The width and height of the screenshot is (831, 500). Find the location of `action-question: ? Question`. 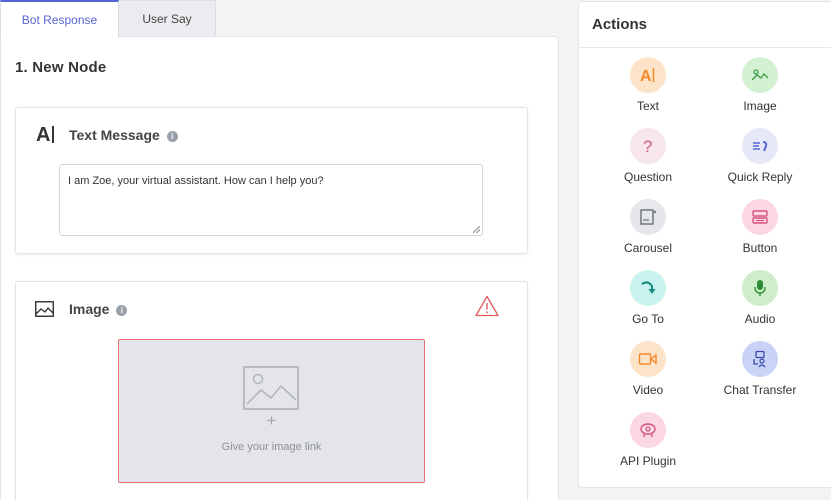

action-question: ? Question is located at coordinates (648, 156).